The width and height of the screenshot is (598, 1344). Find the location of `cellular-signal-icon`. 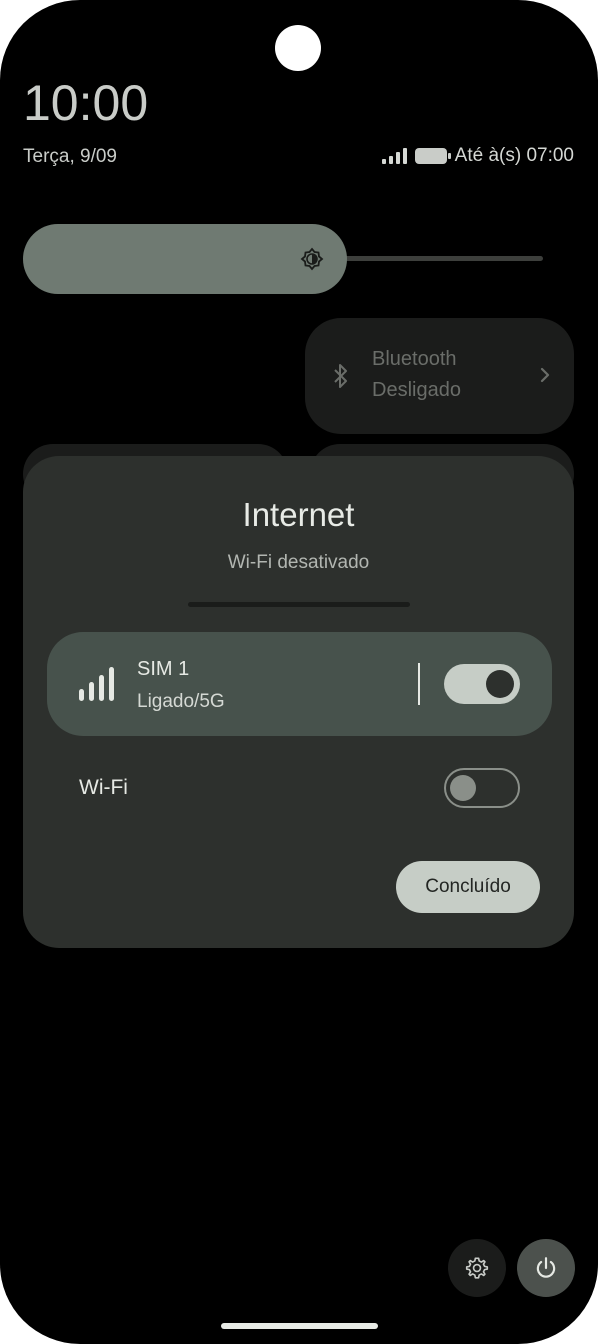

cellular-signal-icon is located at coordinates (96, 684).